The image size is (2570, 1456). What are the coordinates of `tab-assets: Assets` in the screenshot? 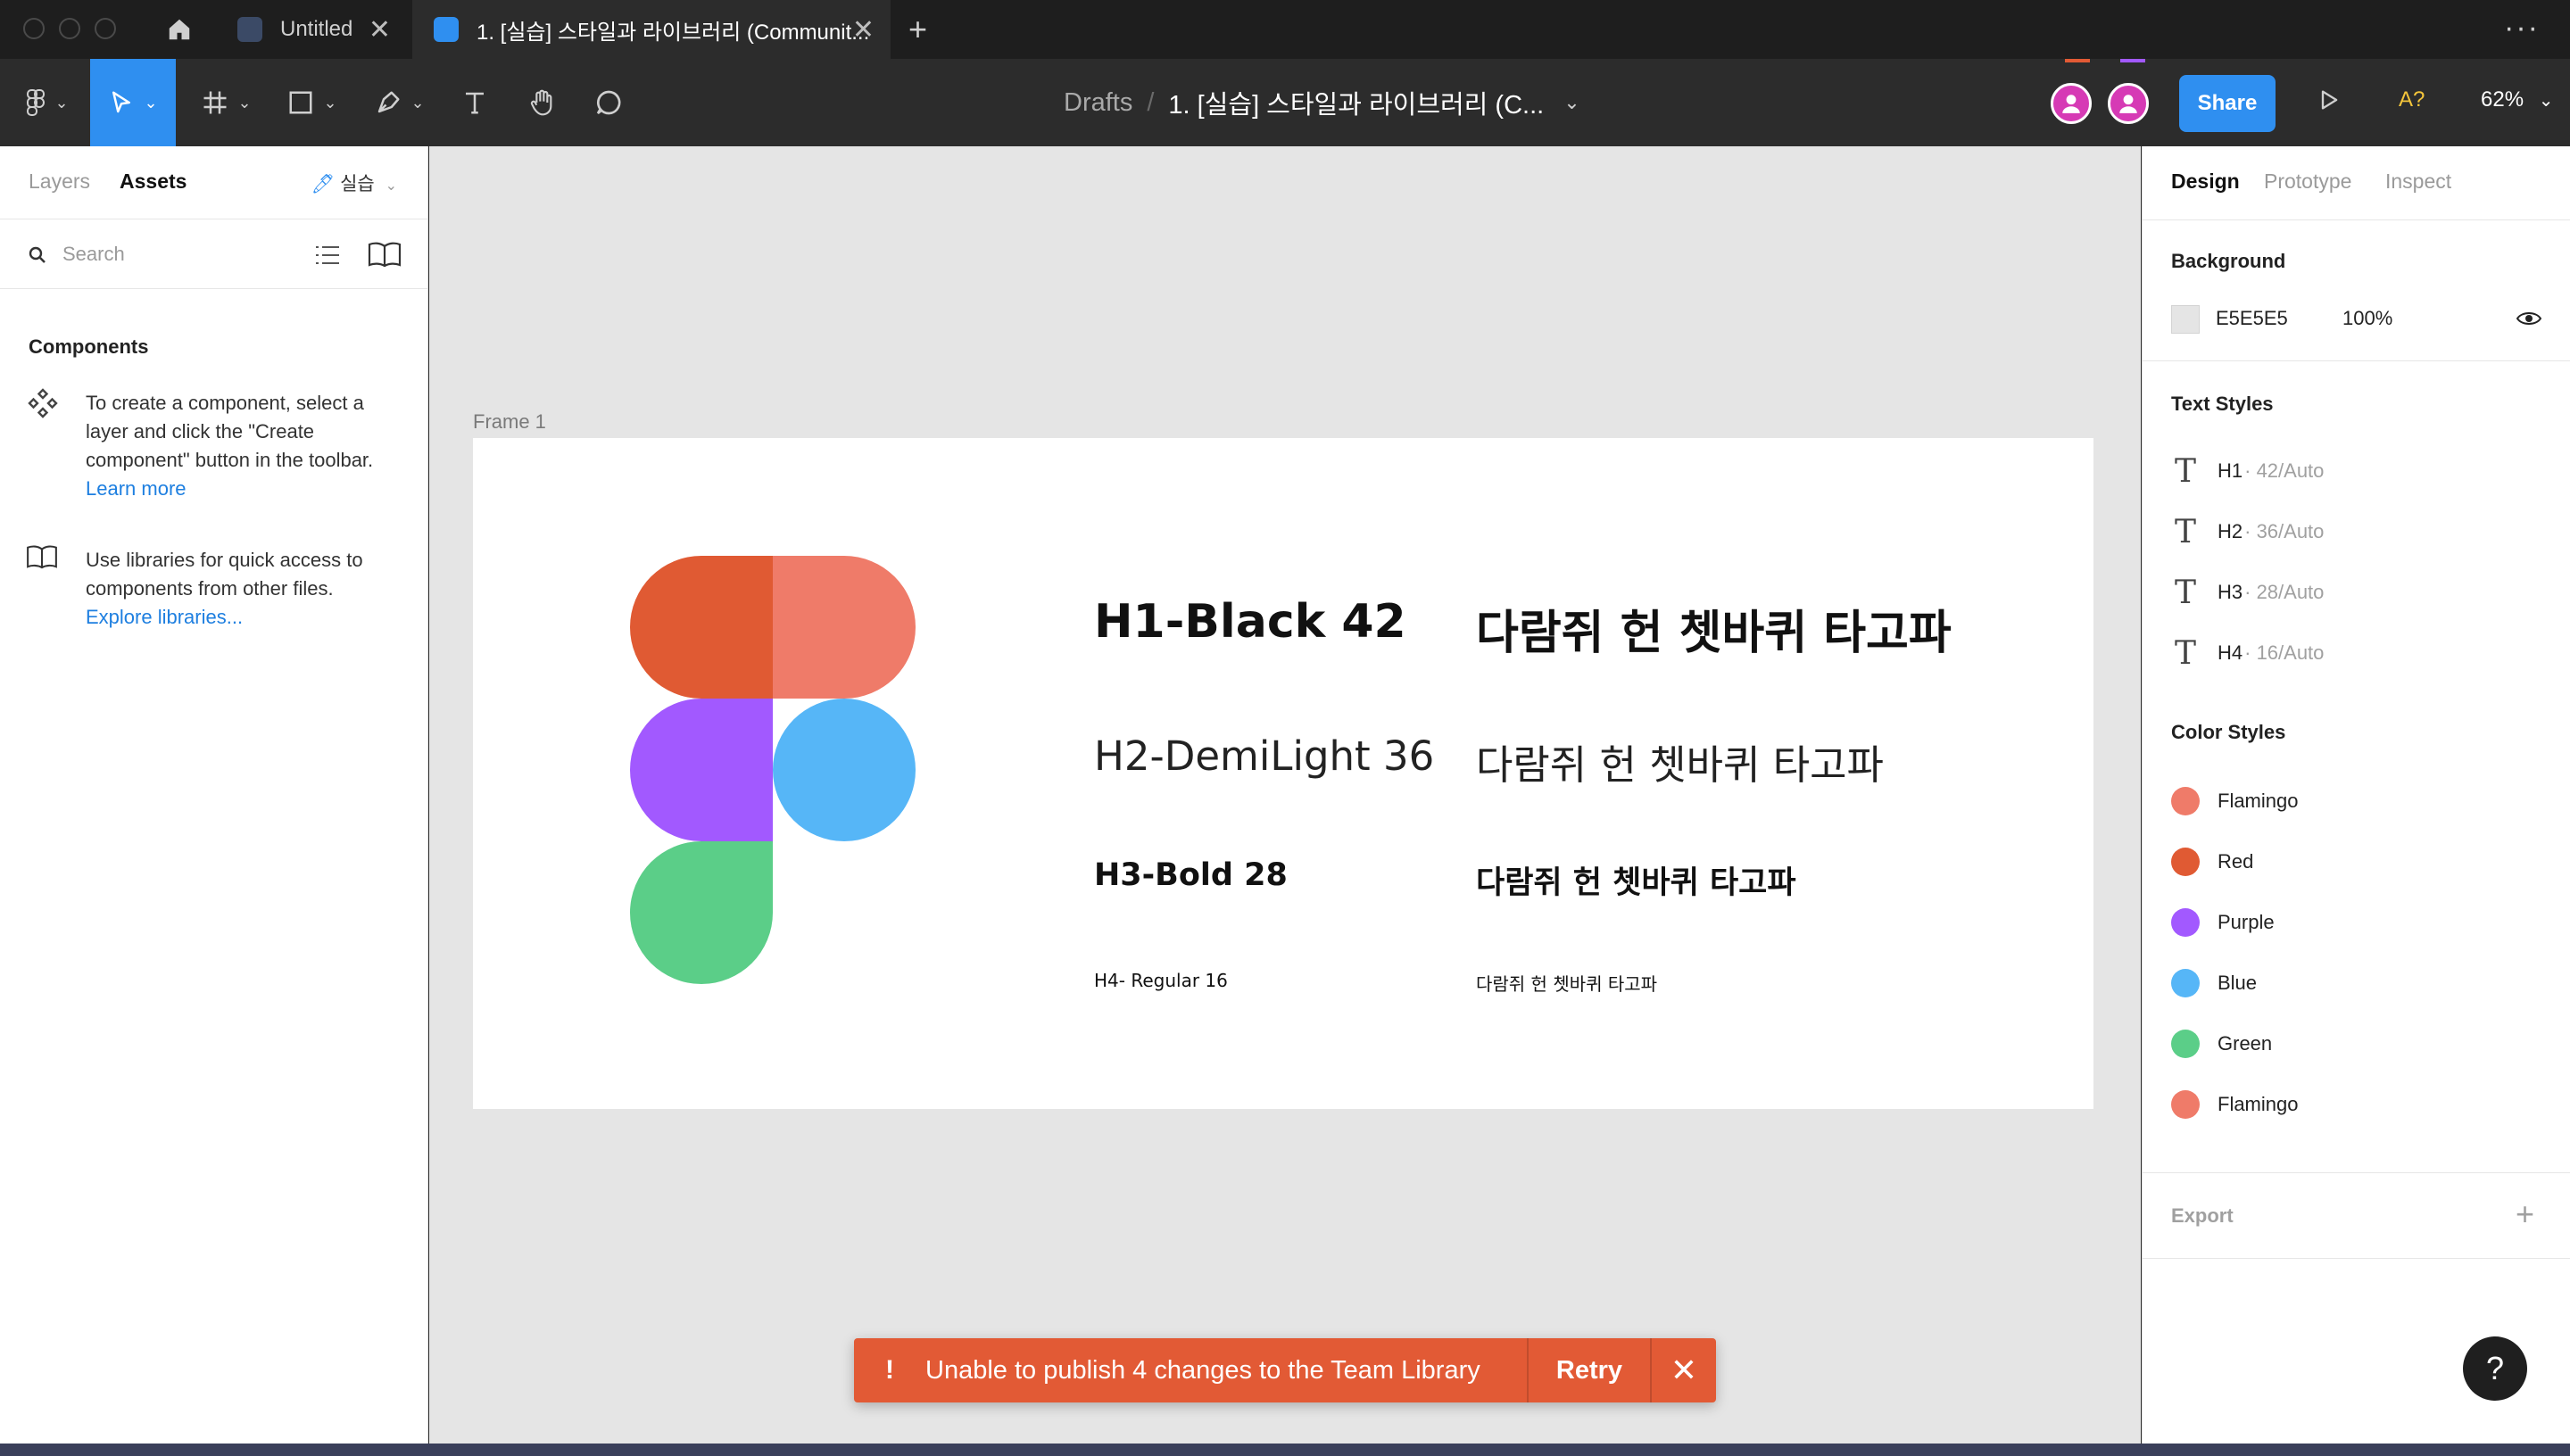 It's located at (154, 182).